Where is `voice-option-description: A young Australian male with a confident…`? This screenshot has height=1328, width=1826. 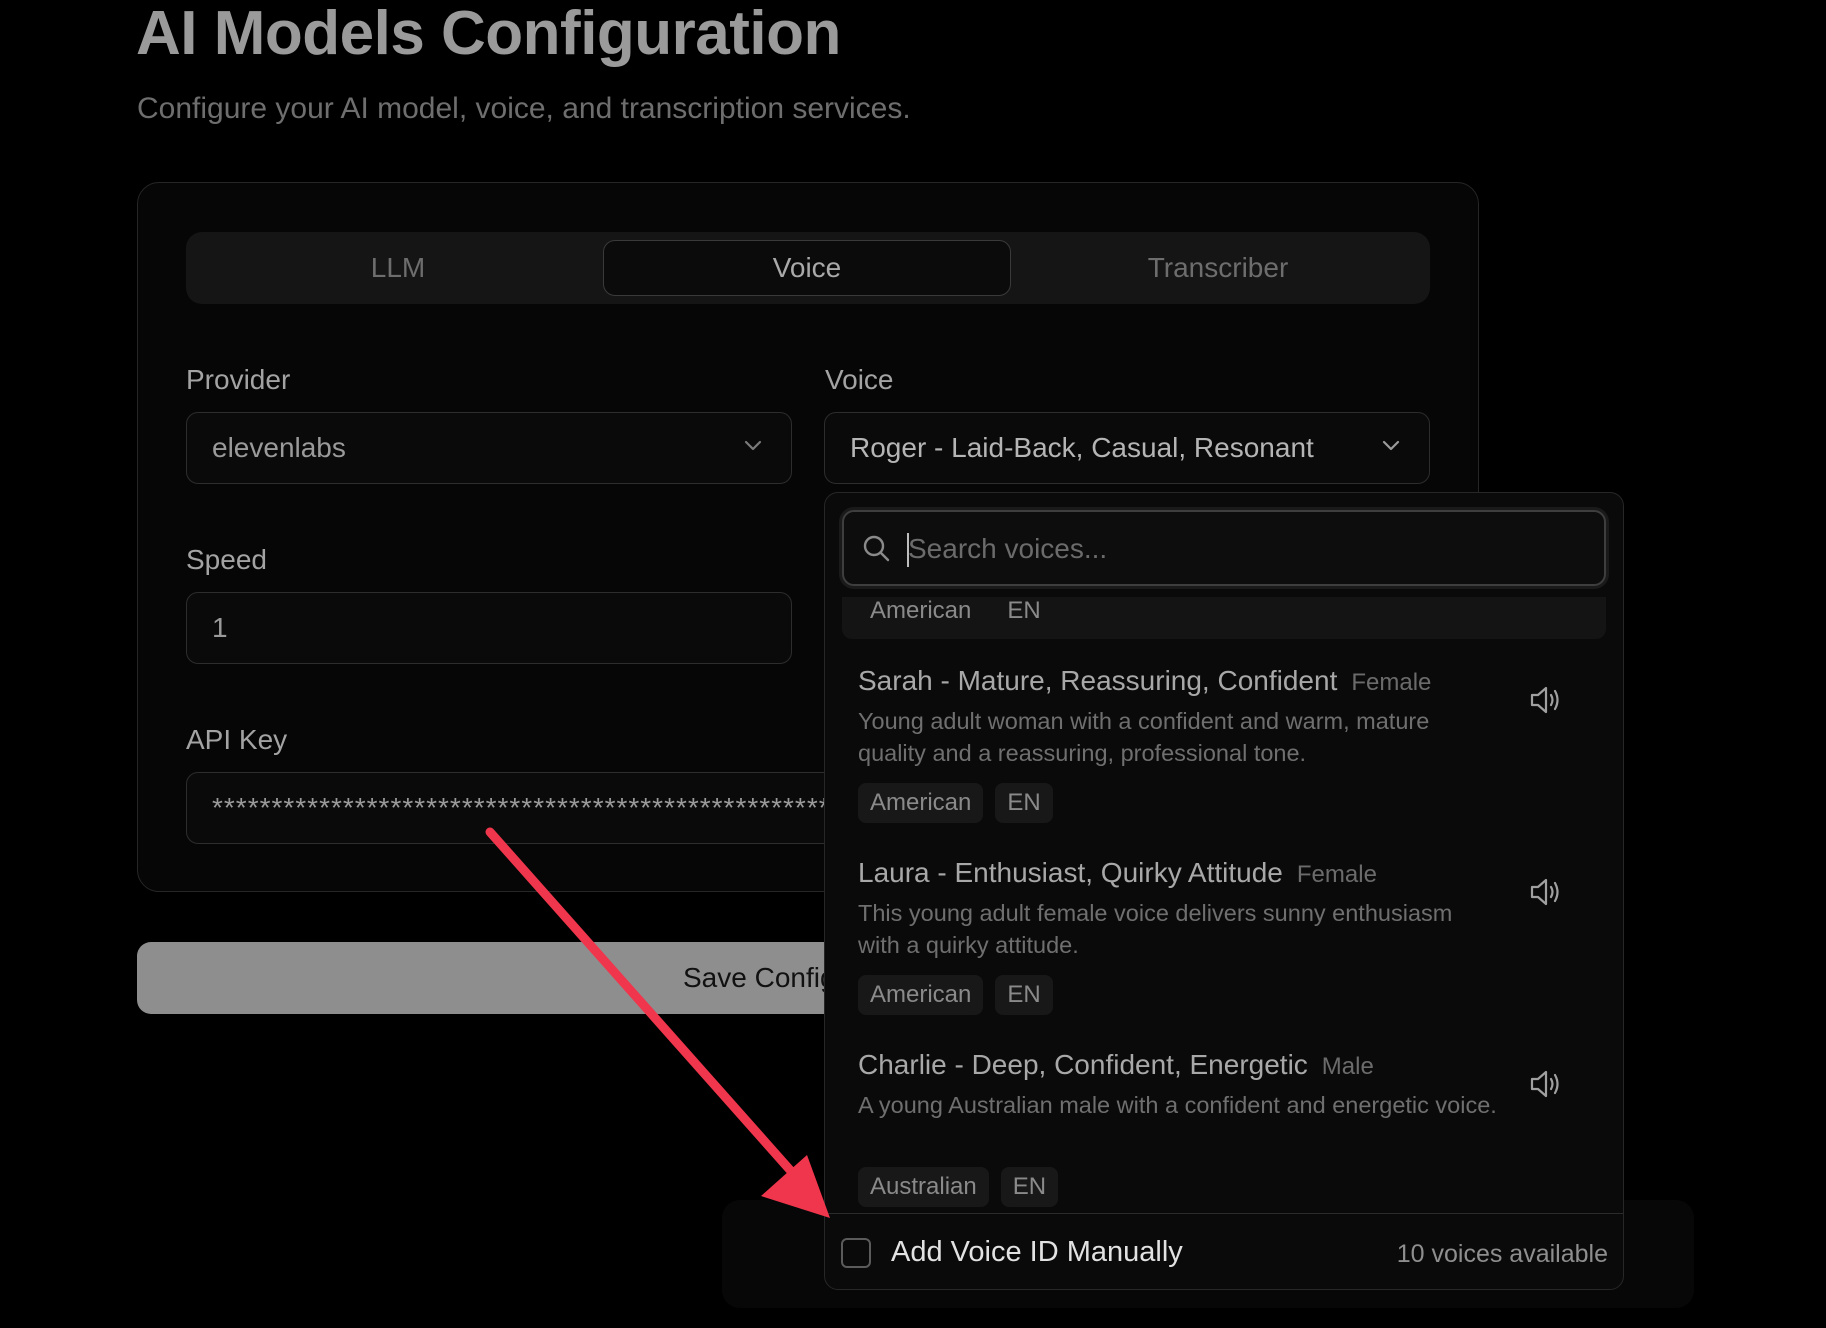 voice-option-description: A young Australian male with a confident… is located at coordinates (1177, 1105).